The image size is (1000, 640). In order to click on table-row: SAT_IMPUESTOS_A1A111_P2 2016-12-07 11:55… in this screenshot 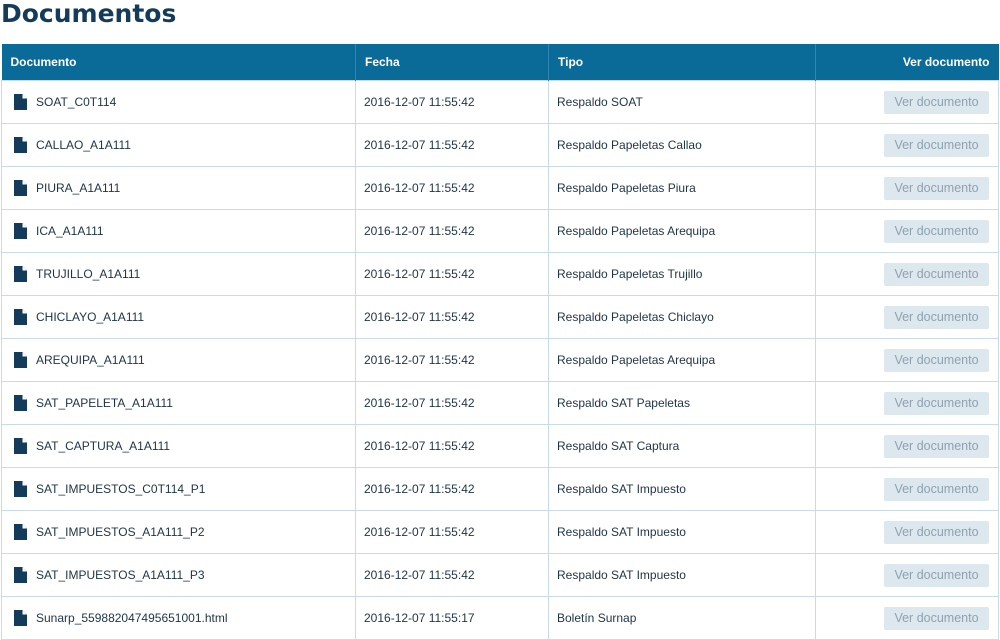, I will do `click(500, 532)`.